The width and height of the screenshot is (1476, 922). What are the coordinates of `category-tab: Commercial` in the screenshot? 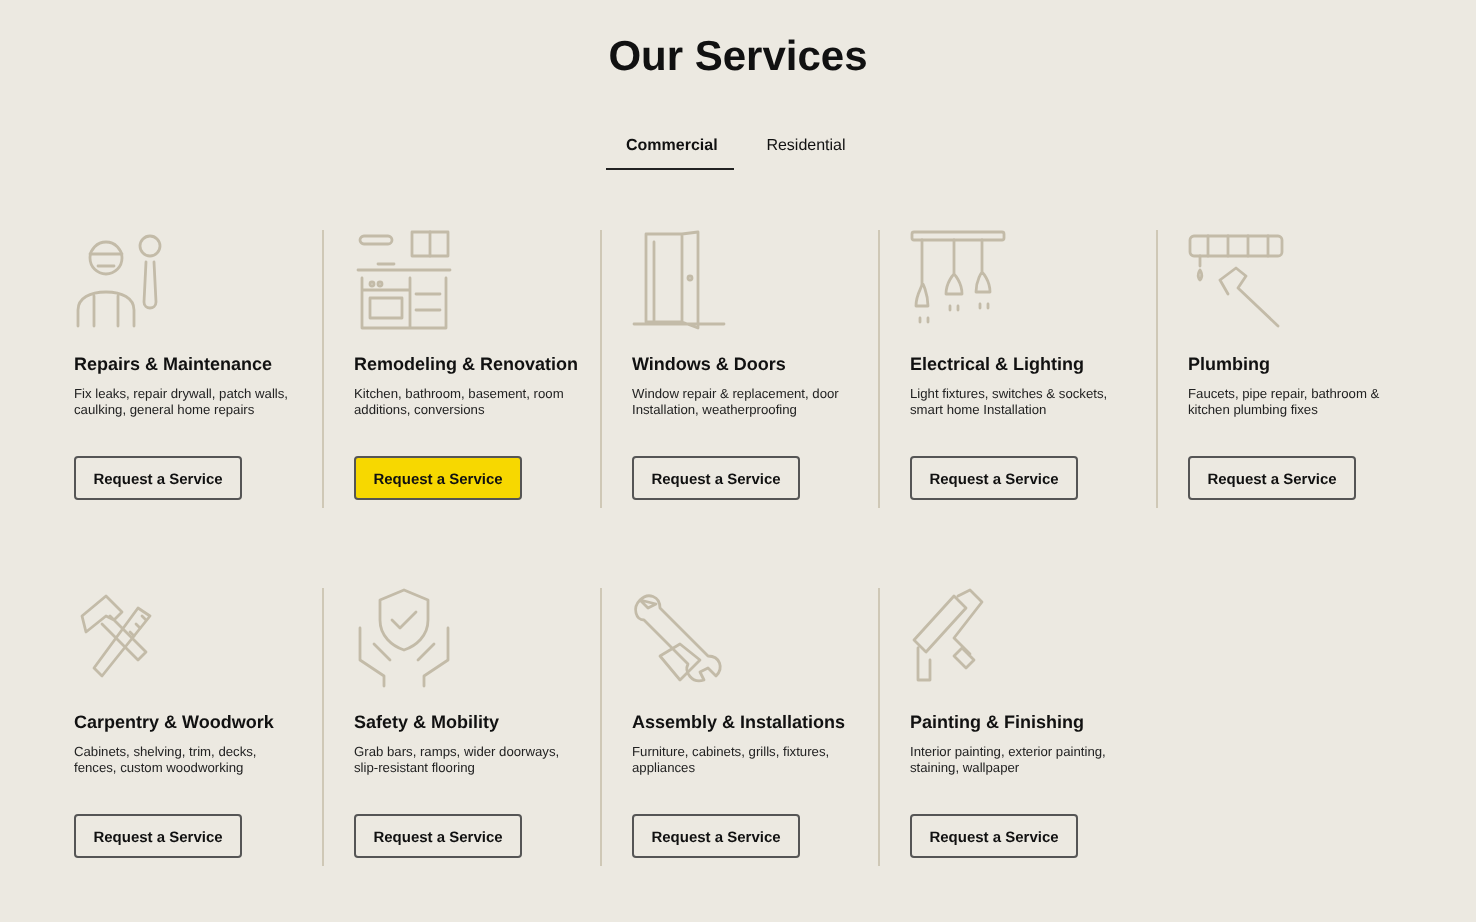 It's located at (670, 153).